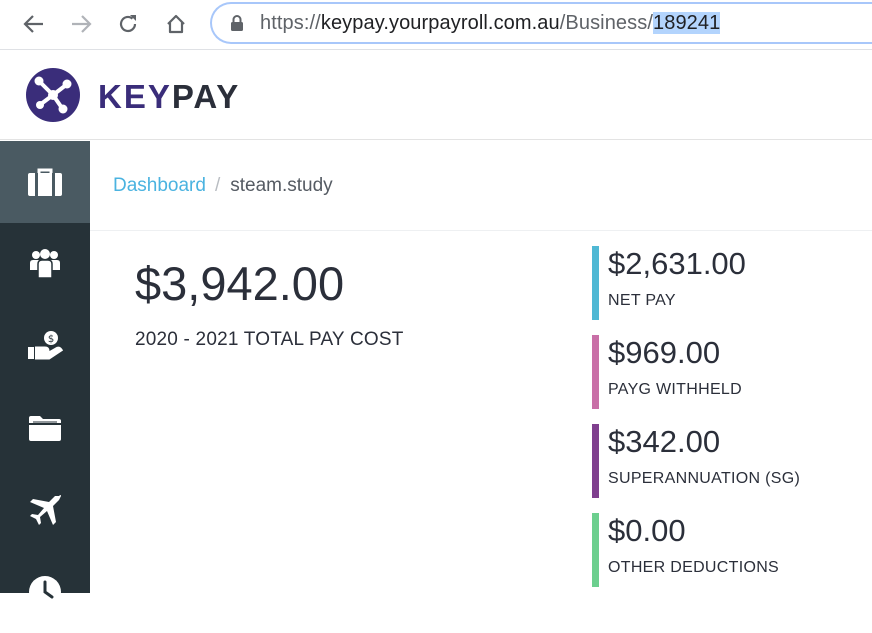 The height and width of the screenshot is (633, 872). What do you see at coordinates (675, 389) in the screenshot?
I see `stat-label: PAYG WITHHELD` at bounding box center [675, 389].